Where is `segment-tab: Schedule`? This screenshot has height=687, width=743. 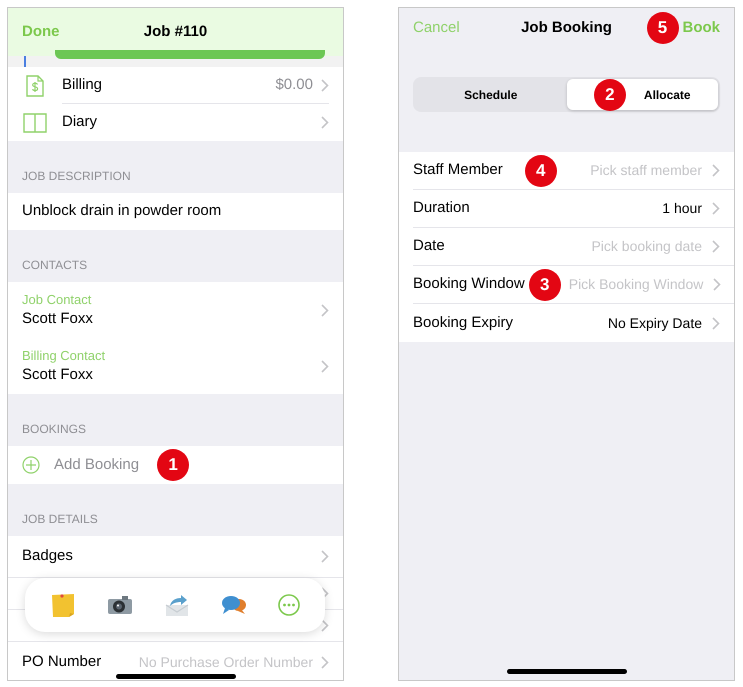
segment-tab: Schedule is located at coordinates (490, 94).